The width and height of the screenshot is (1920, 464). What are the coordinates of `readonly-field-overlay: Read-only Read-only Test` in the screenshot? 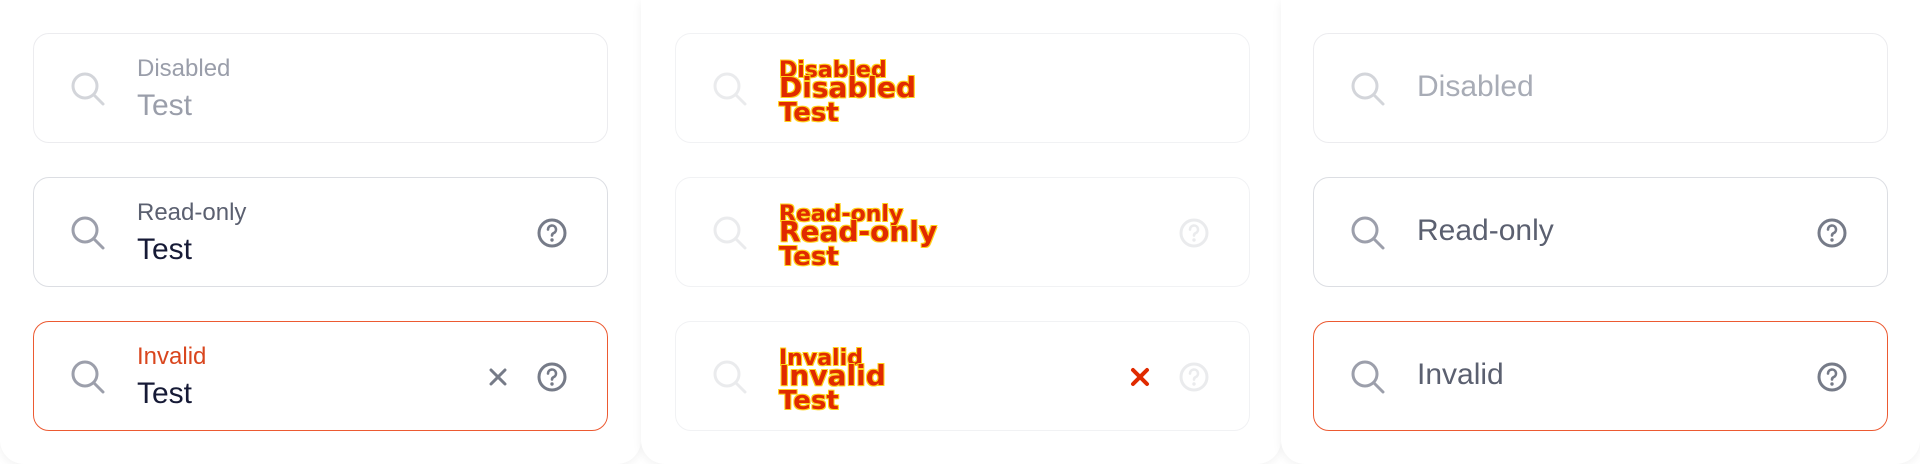 It's located at (962, 232).